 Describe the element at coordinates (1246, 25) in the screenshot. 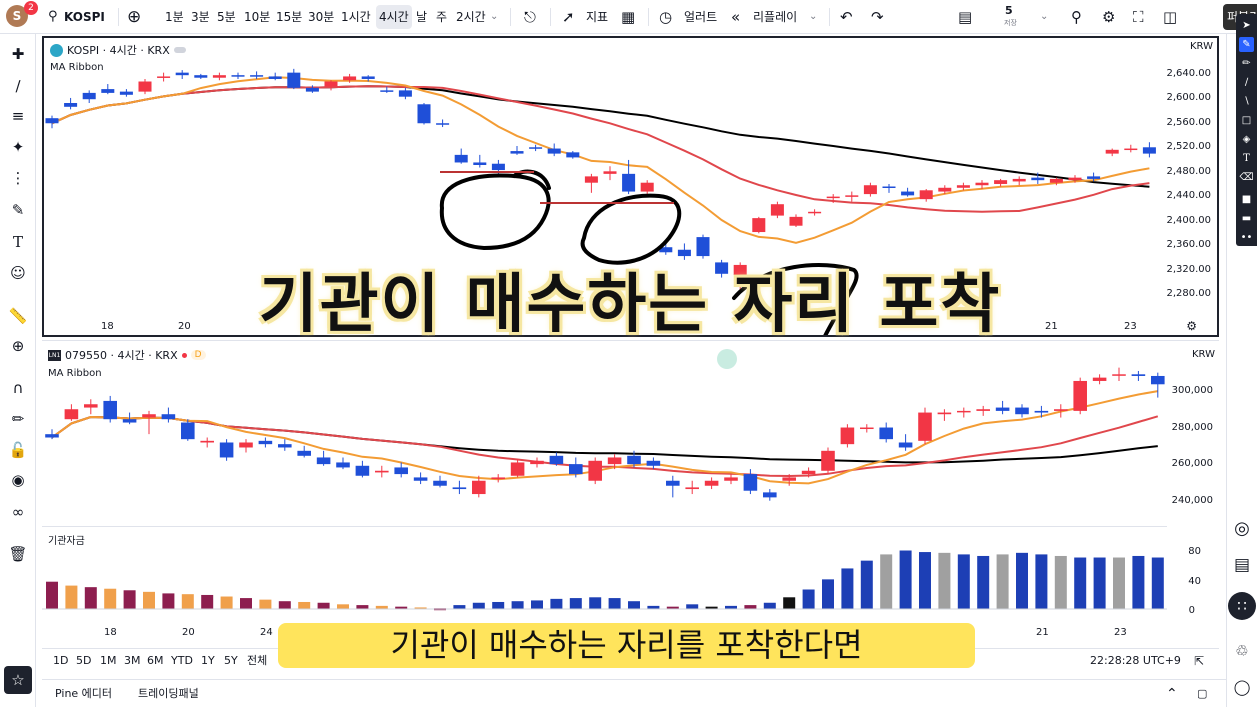

I see `cursor-arrow-icon: ➤` at that location.